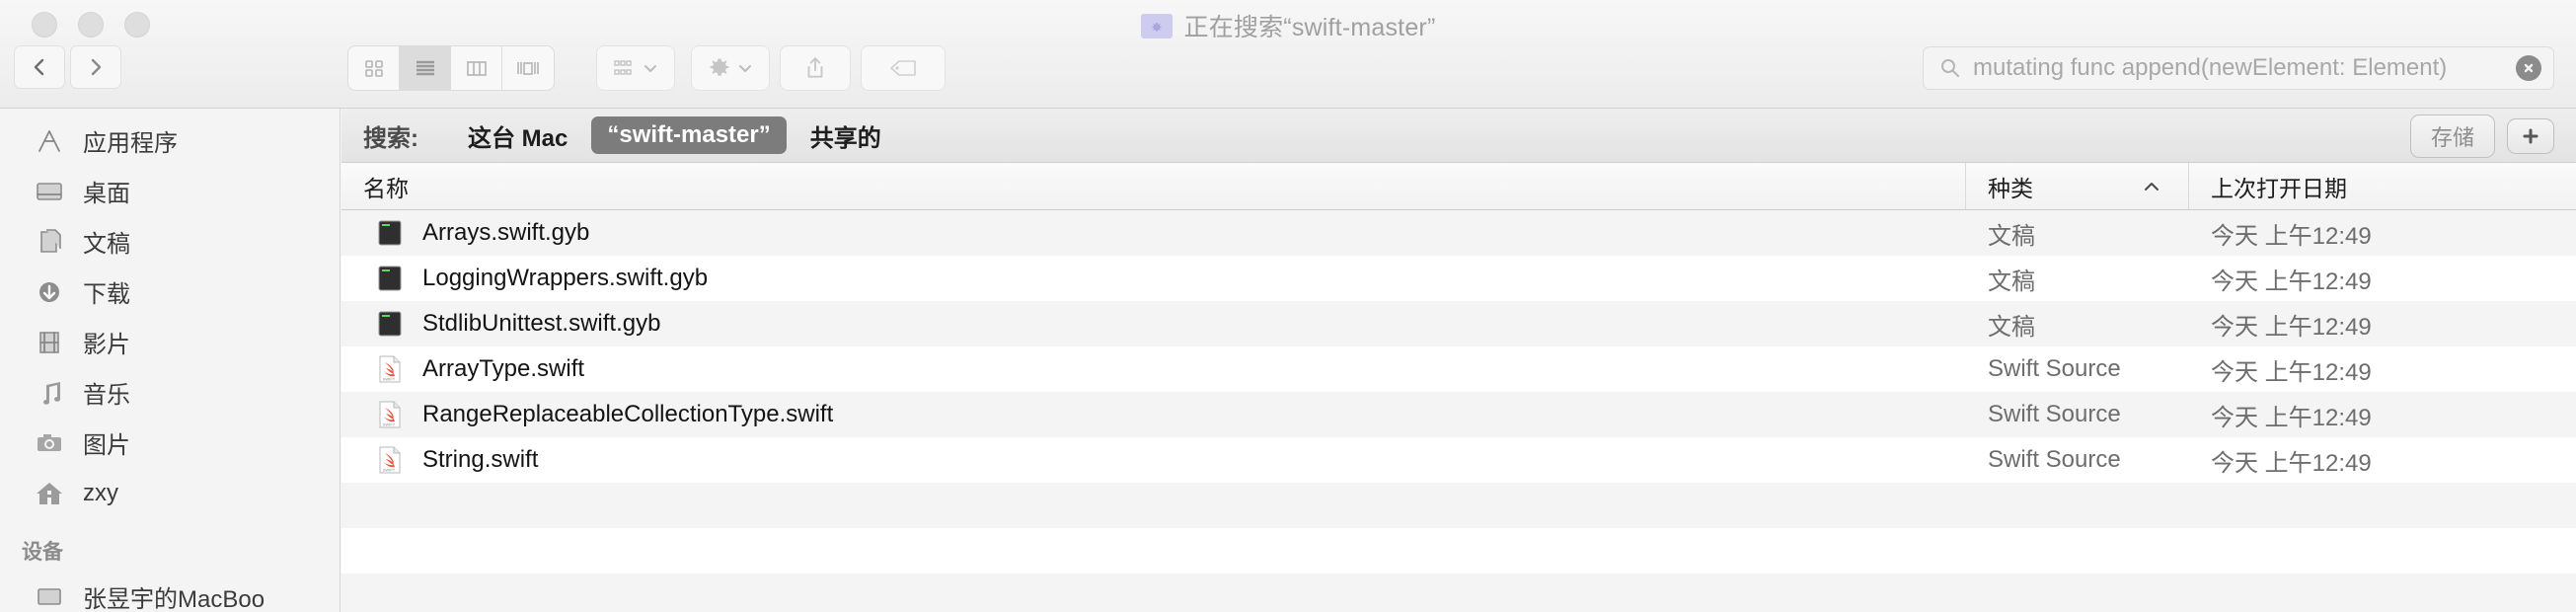  I want to click on gallery-view-button, so click(528, 68).